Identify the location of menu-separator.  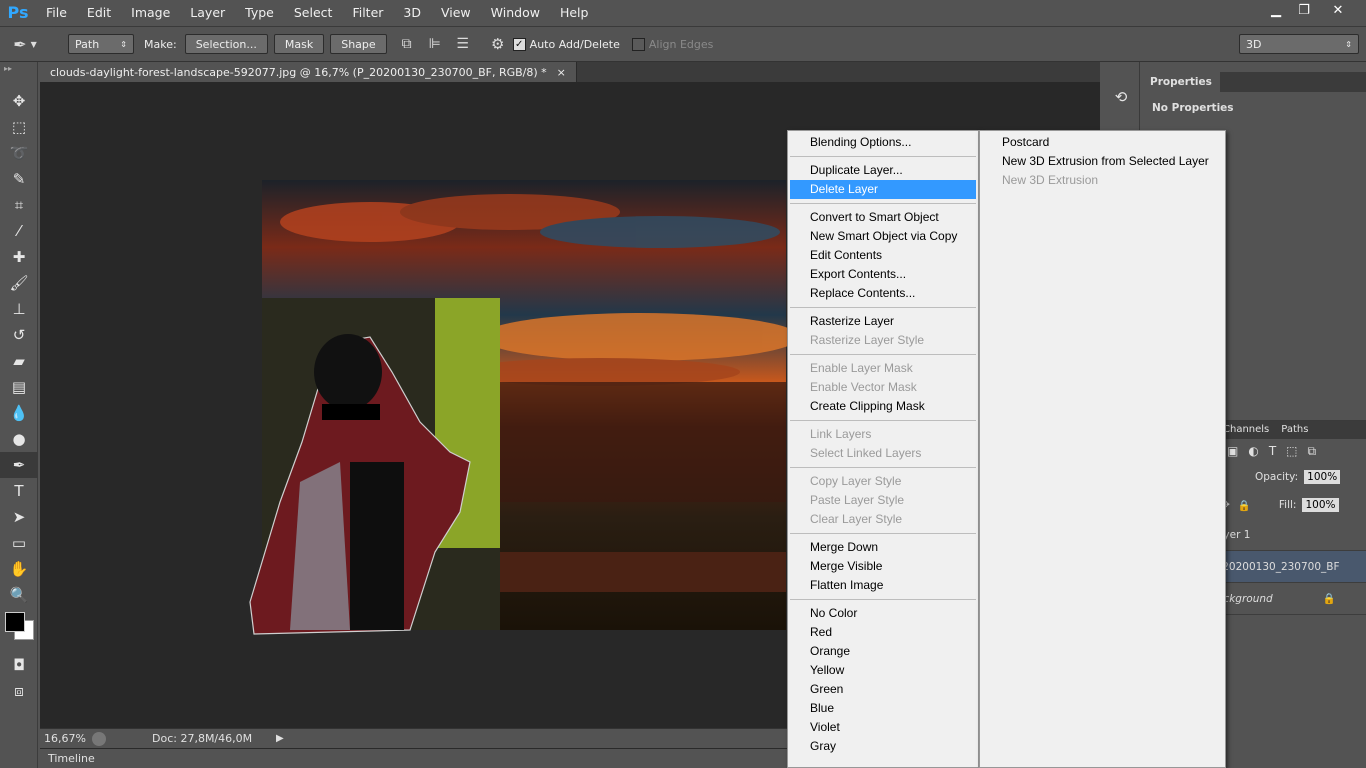
(883, 156).